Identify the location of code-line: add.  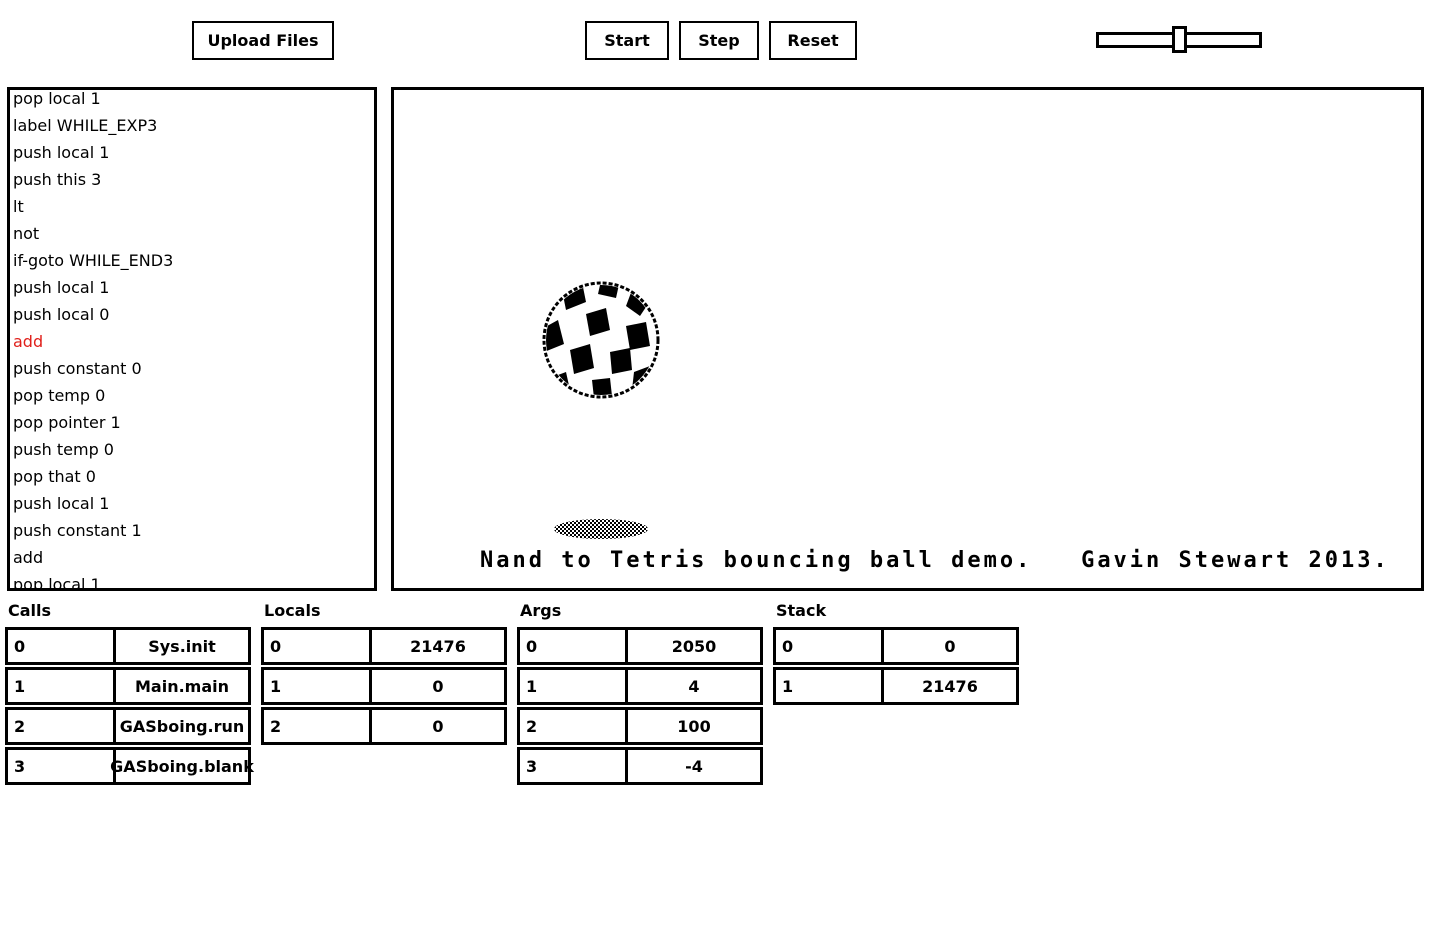
(93, 557).